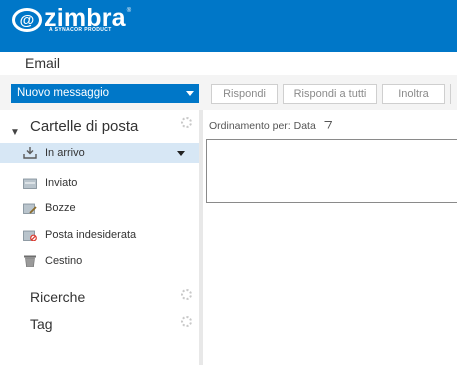  I want to click on zimbra-logo: @ zimbra ®, so click(71, 22).